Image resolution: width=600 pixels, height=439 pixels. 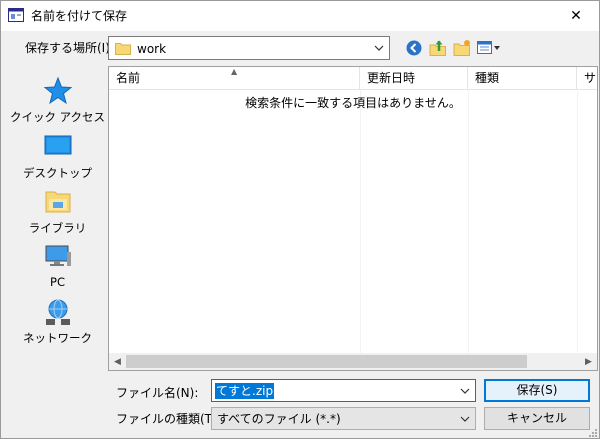 I want to click on sort-ascending-icon: ▲, so click(x=234, y=71).